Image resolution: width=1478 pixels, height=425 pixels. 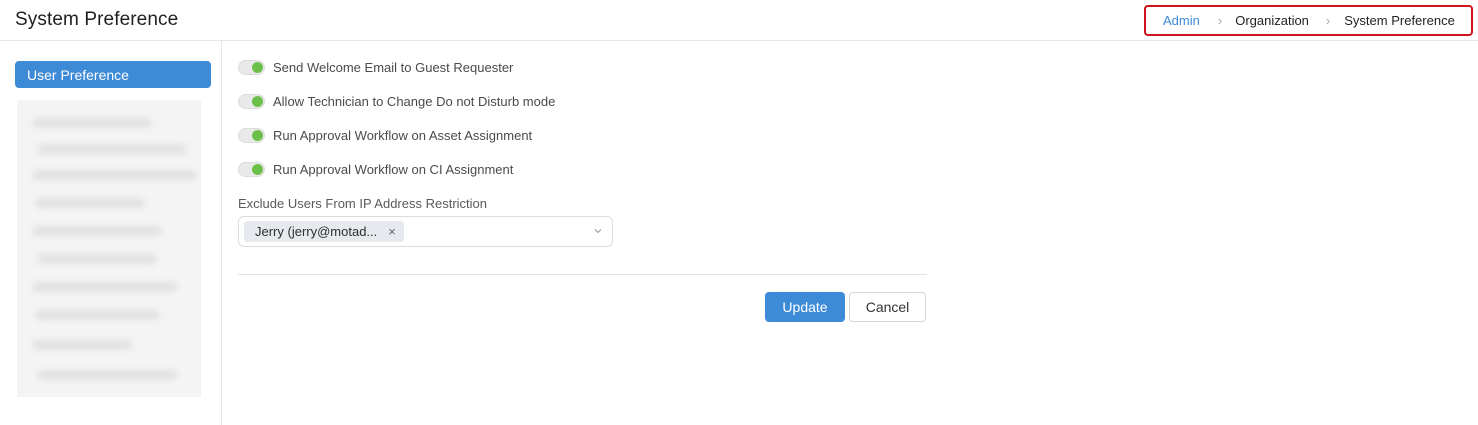 What do you see at coordinates (97, 19) in the screenshot?
I see `page-title: System Preference` at bounding box center [97, 19].